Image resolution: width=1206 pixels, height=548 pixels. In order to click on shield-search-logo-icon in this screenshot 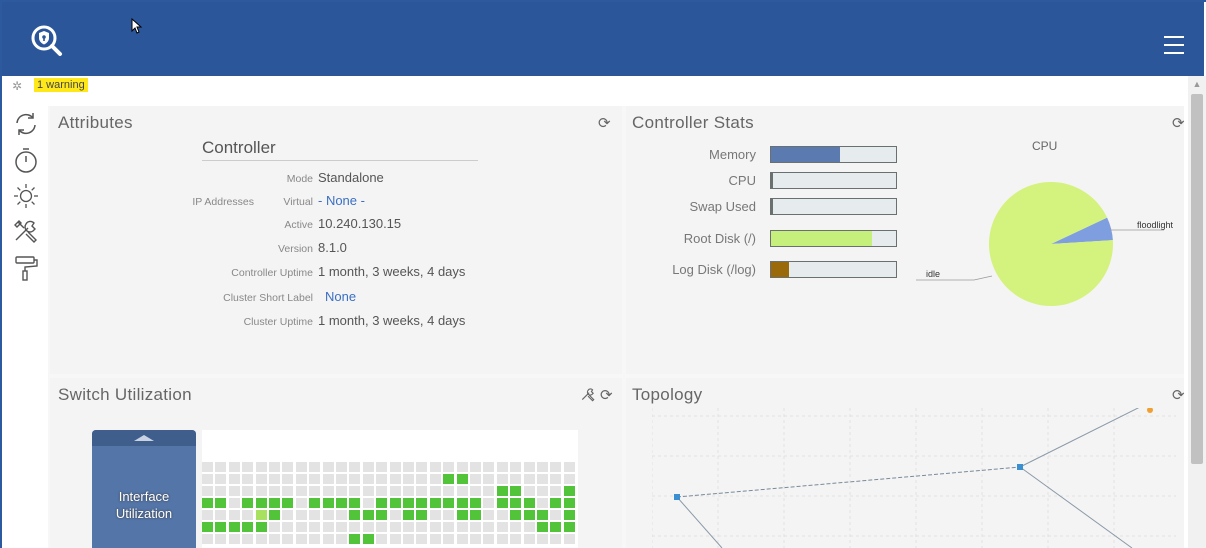, I will do `click(47, 41)`.